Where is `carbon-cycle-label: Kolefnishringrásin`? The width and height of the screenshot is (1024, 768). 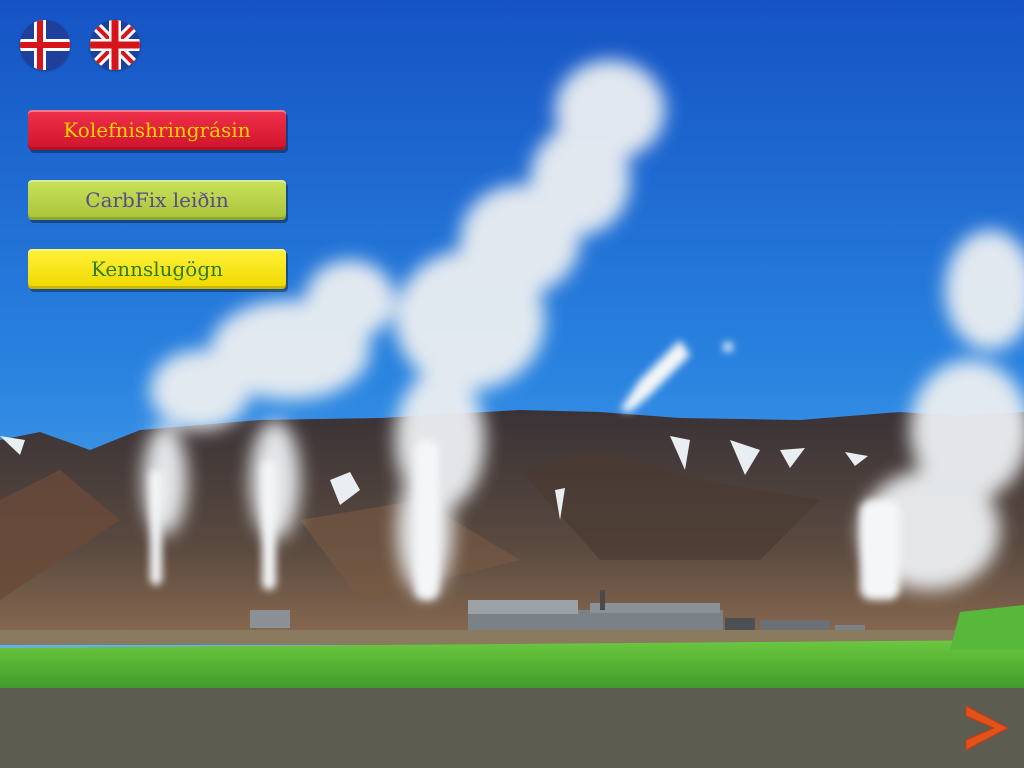 carbon-cycle-label: Kolefnishringrásin is located at coordinates (157, 130).